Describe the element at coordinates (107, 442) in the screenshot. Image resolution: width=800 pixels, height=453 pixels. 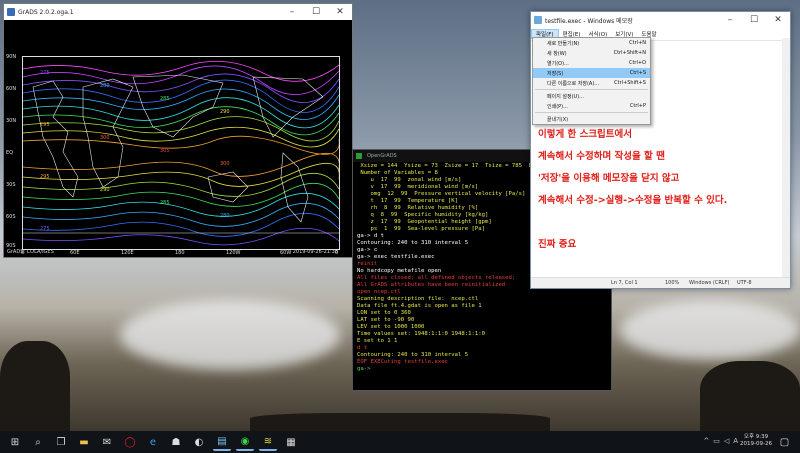
I see `mail-icon: ✉` at that location.